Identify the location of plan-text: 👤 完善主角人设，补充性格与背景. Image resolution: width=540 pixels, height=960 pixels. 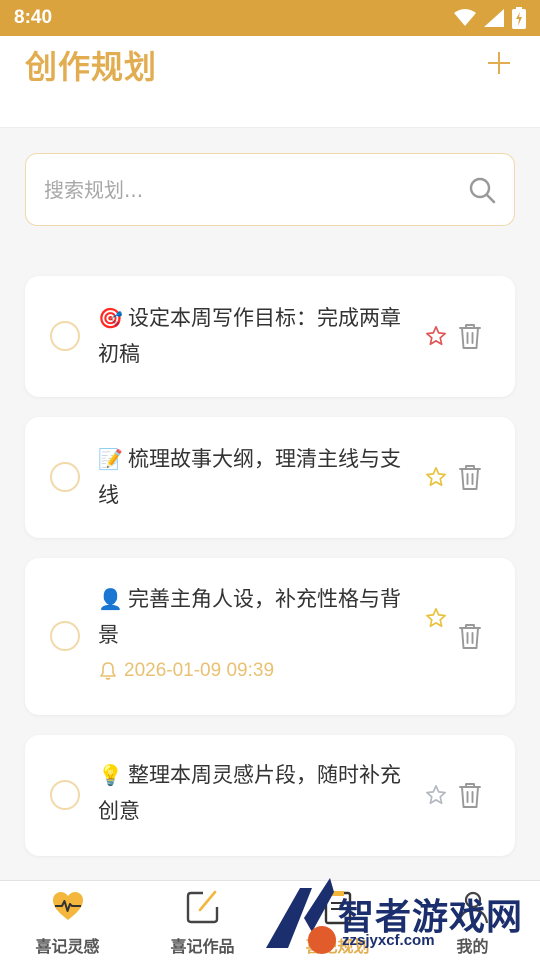
(253, 617).